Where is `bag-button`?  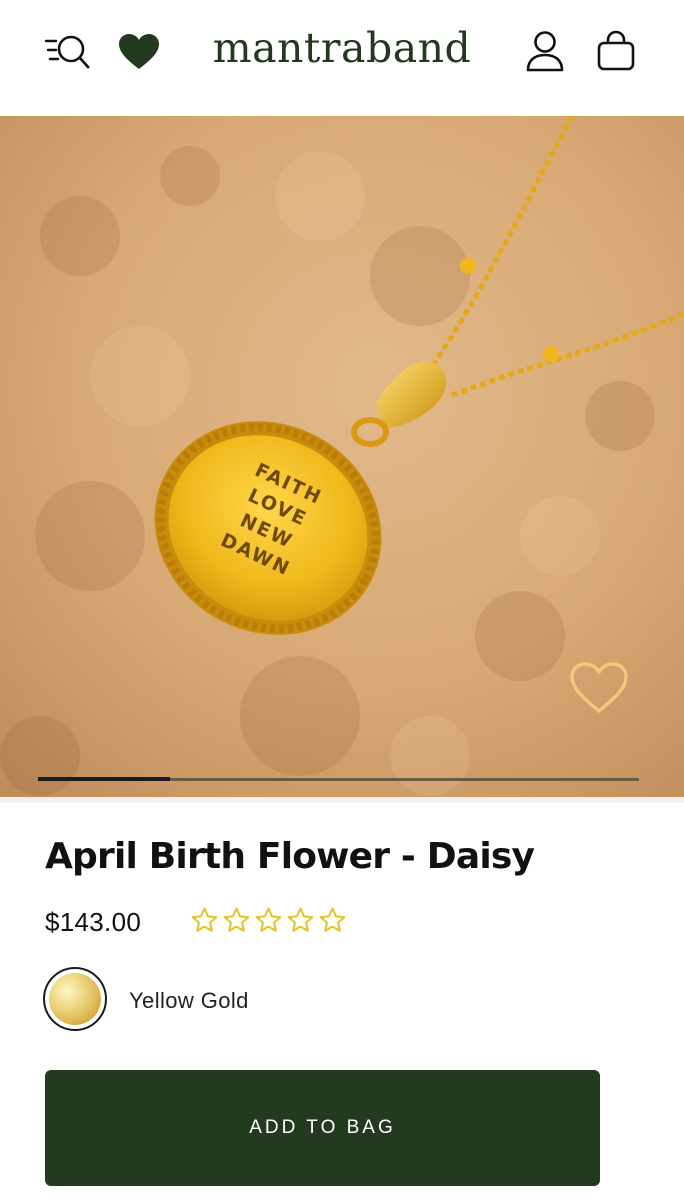 bag-button is located at coordinates (616, 51).